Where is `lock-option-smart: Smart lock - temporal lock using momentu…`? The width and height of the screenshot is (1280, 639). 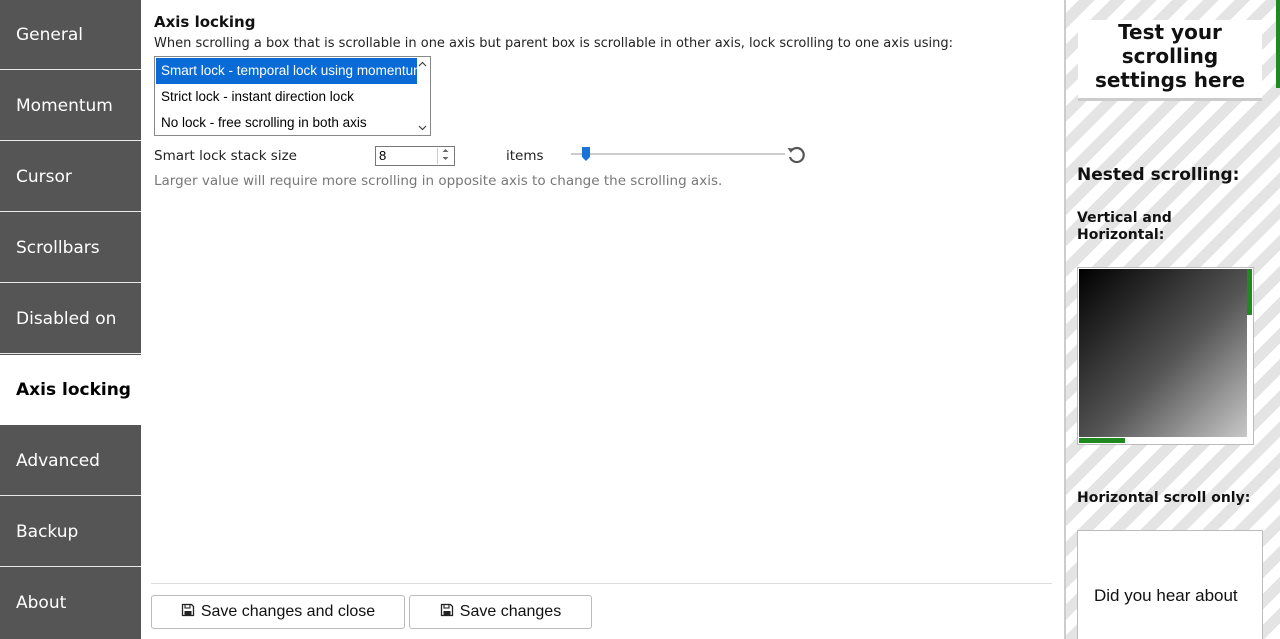 lock-option-smart: Smart lock - temporal lock using momentu… is located at coordinates (286, 71).